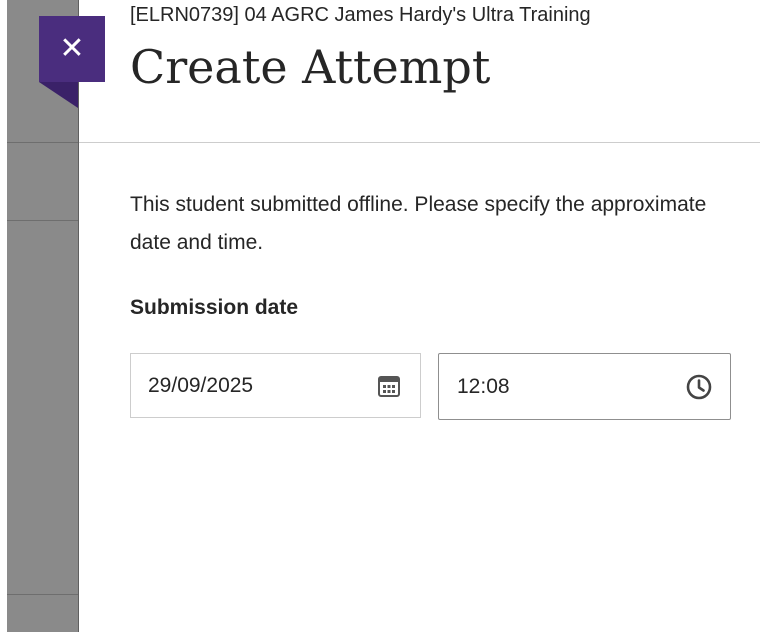 This screenshot has width=760, height=632. I want to click on submission-date-field: 29/09/2025, so click(275, 385).